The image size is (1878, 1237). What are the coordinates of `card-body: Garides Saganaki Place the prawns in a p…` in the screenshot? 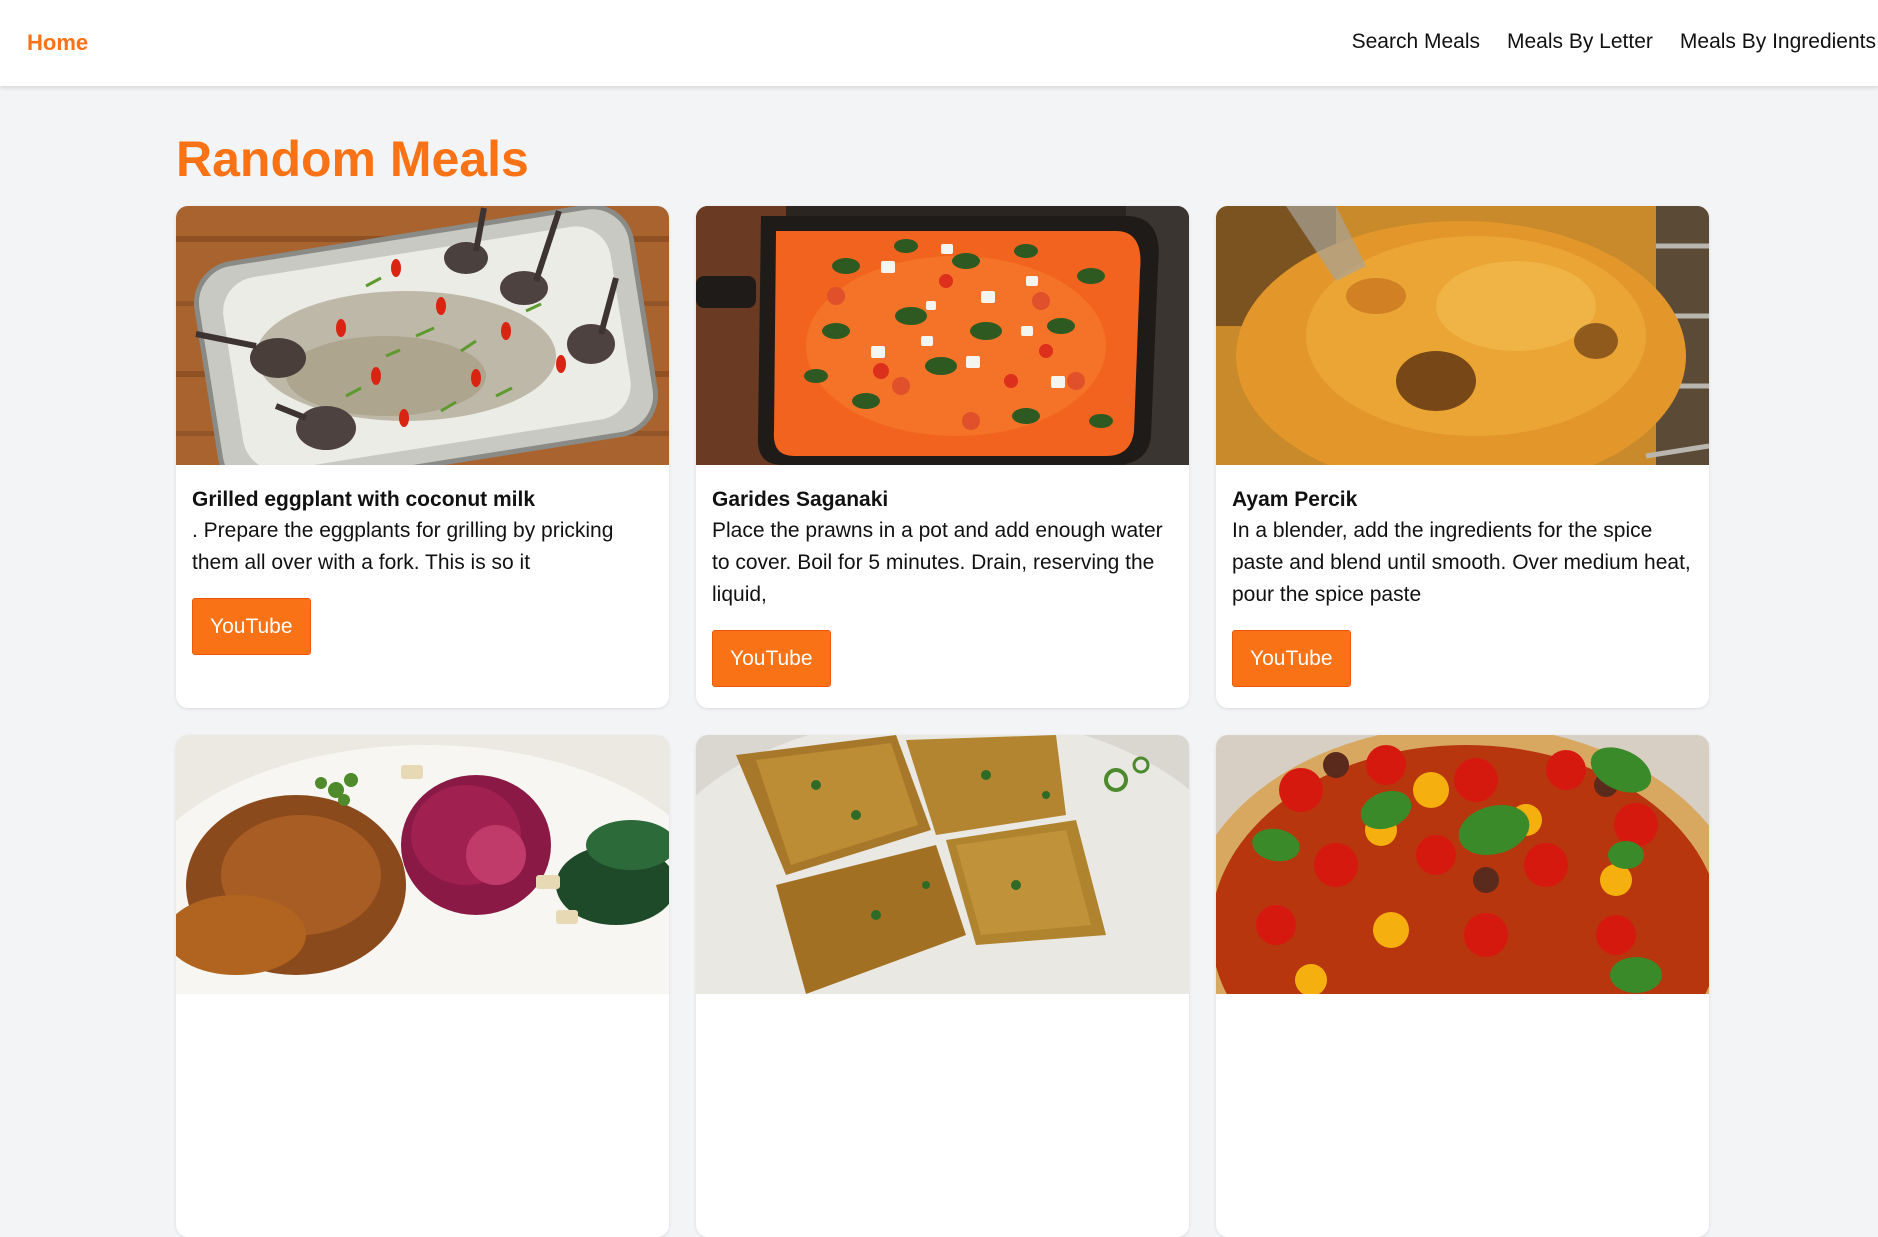 It's located at (942, 584).